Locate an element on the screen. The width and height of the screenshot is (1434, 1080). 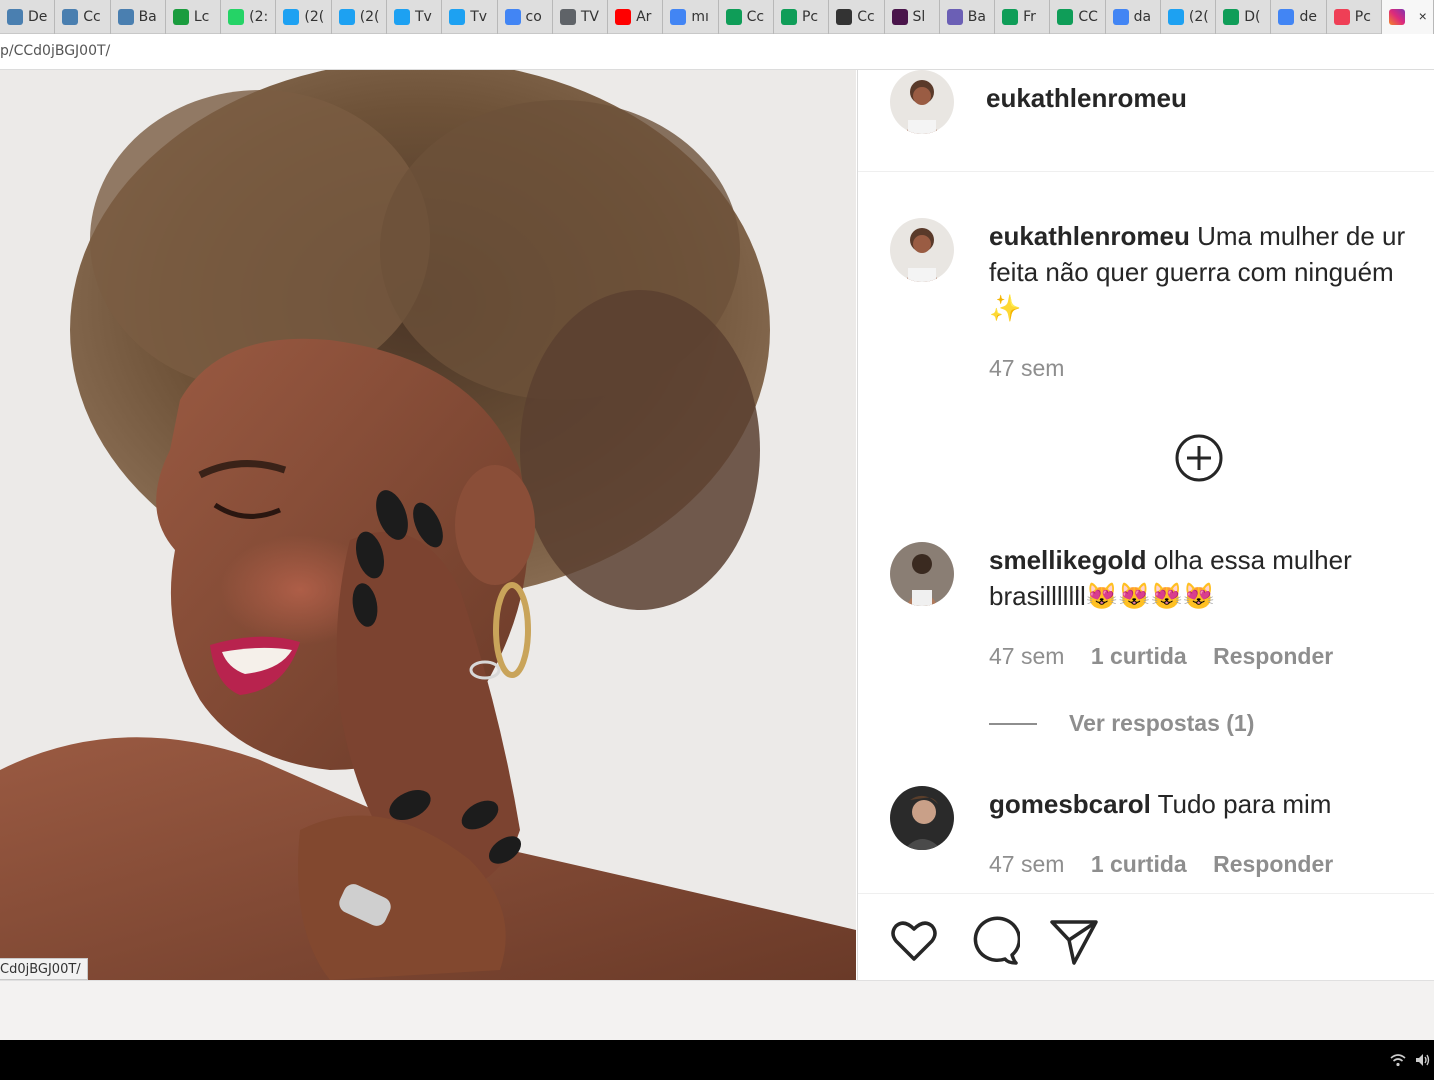
browser-tab: TV is located at coordinates (581, 17).